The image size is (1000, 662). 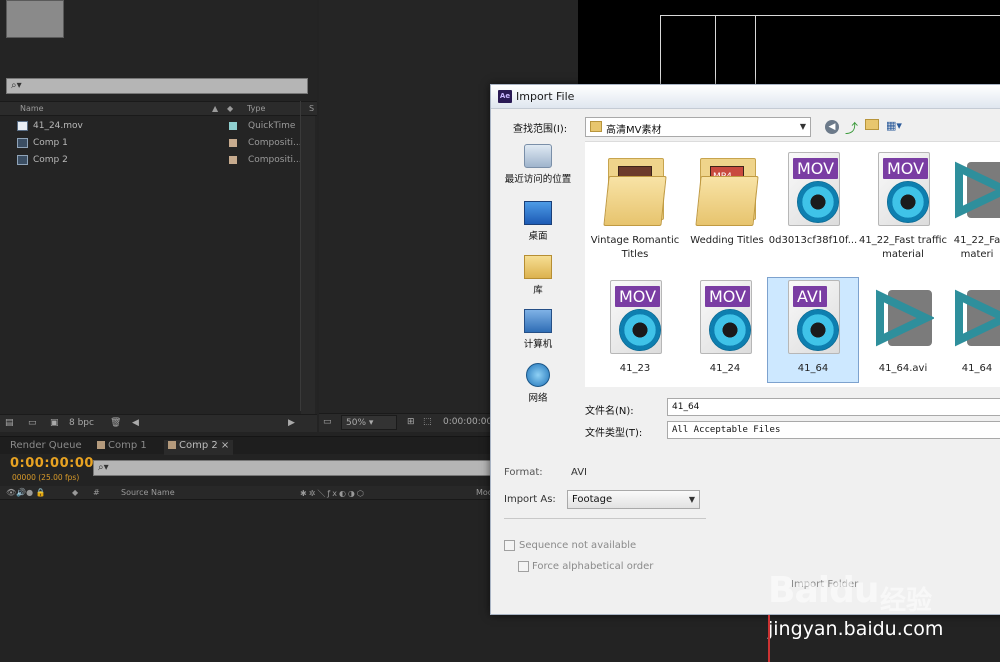 I want to click on file-item: Vintage Romantic Titles, so click(x=635, y=206).